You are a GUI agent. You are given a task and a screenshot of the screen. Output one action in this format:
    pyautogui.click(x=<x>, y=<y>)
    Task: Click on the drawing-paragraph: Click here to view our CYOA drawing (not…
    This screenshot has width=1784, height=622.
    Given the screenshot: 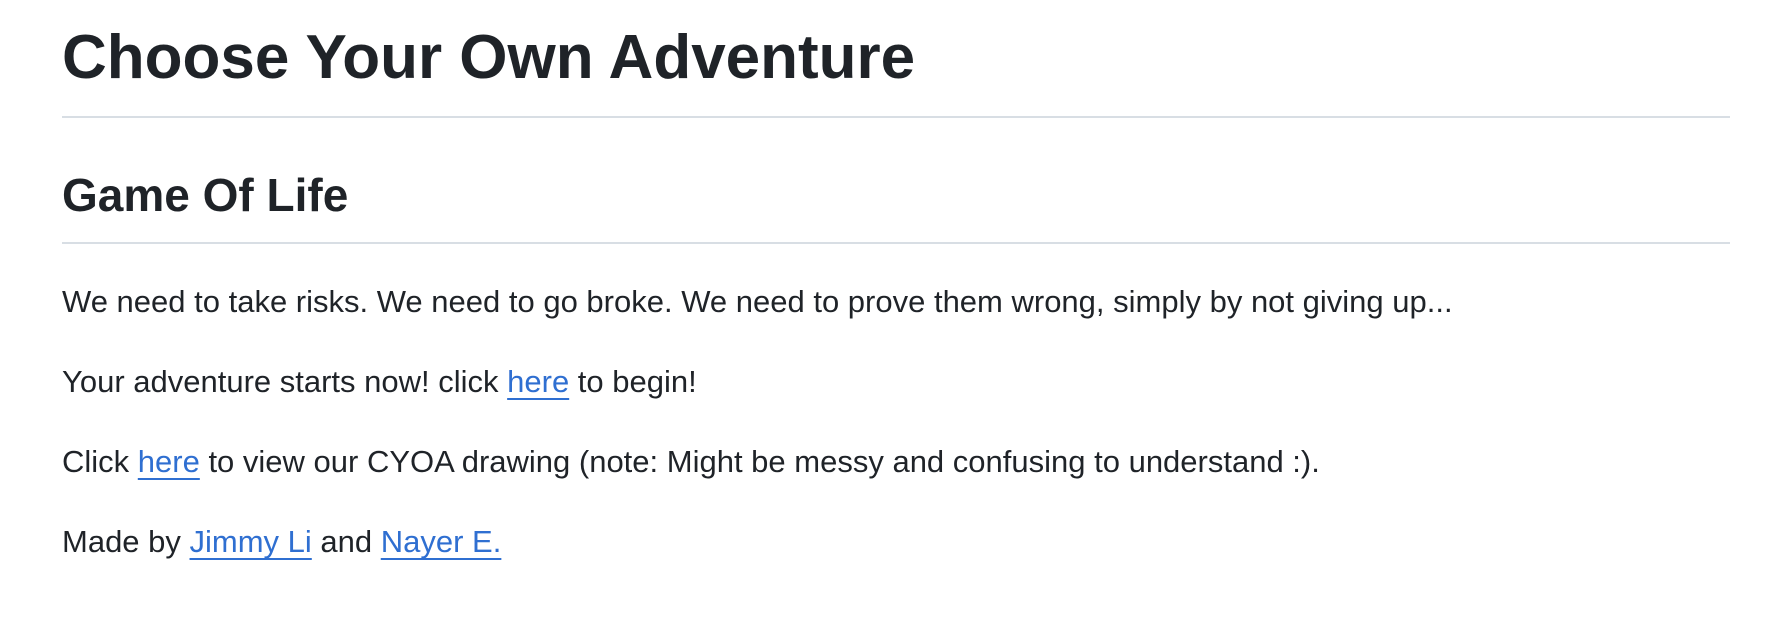 What is the action you would take?
    pyautogui.click(x=896, y=462)
    